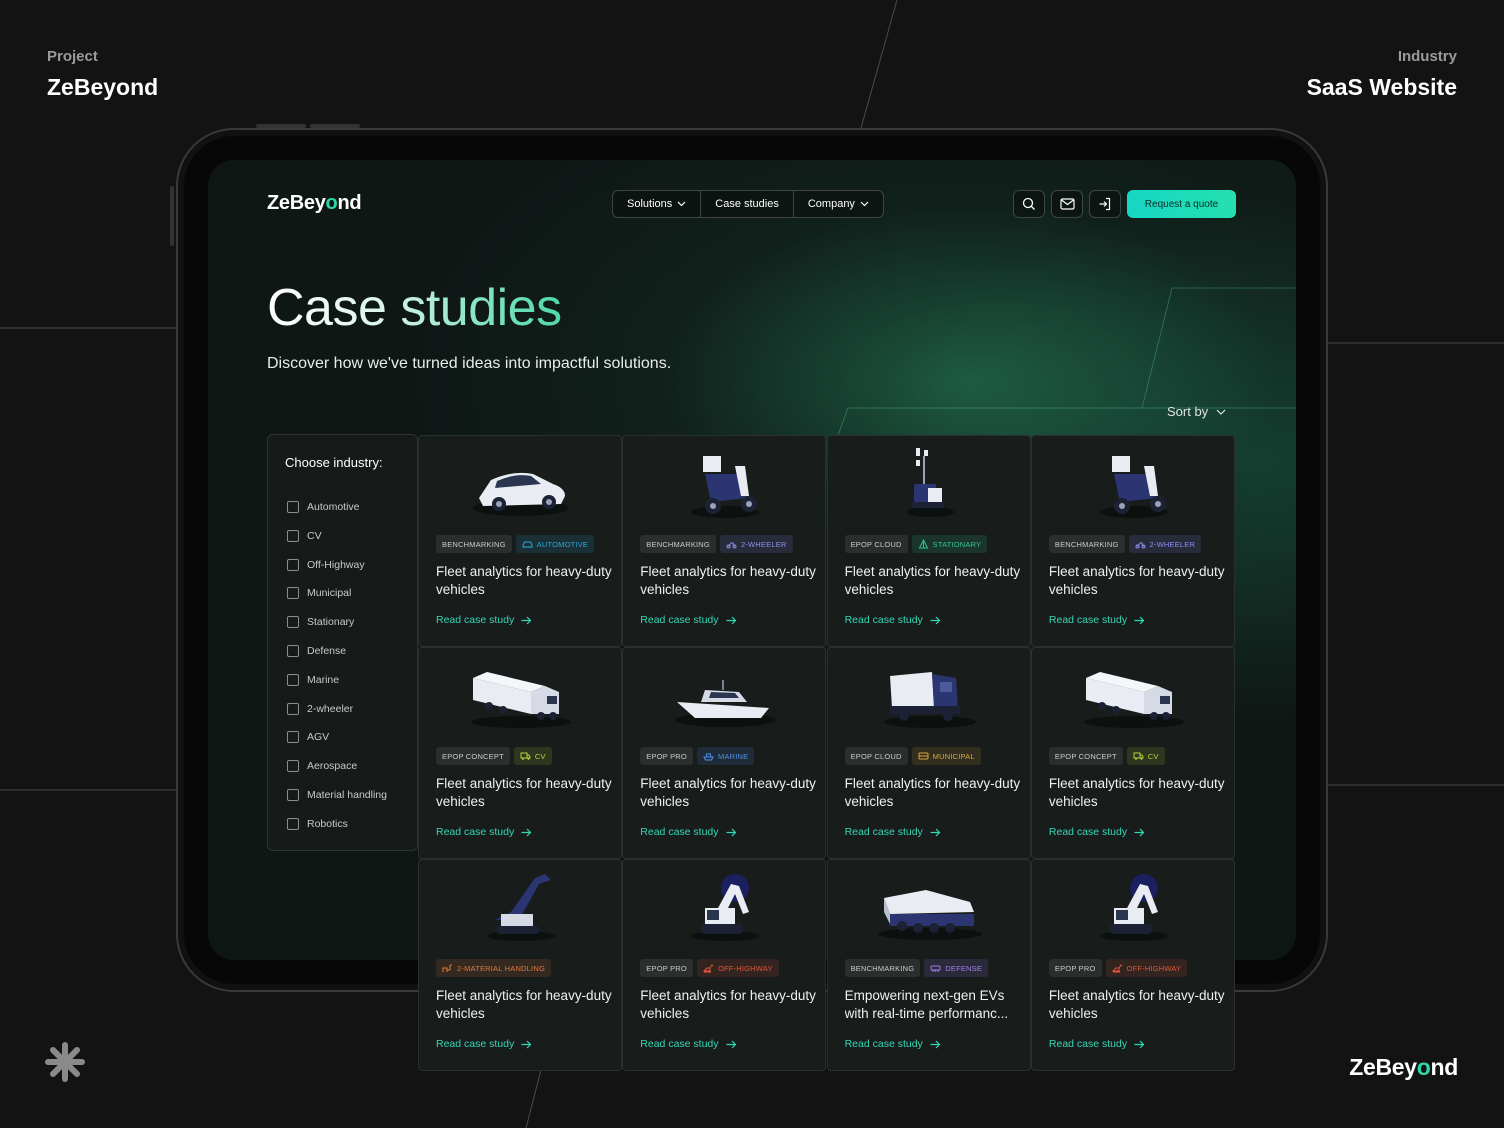  Describe the element at coordinates (1133, 907) in the screenshot. I see `excavator-illustration` at that location.